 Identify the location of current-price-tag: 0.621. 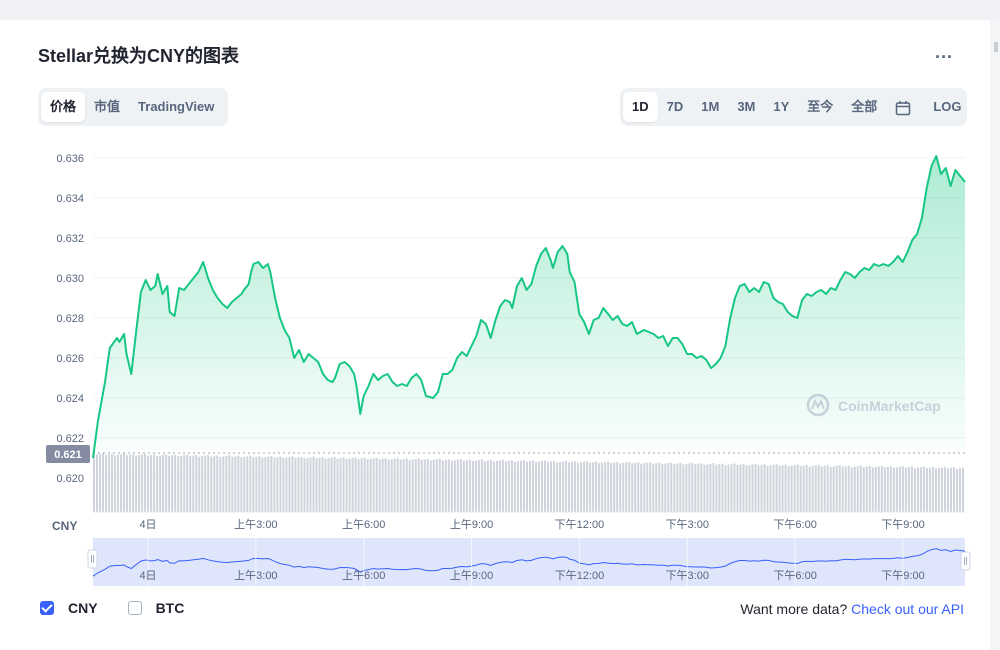
(68, 454).